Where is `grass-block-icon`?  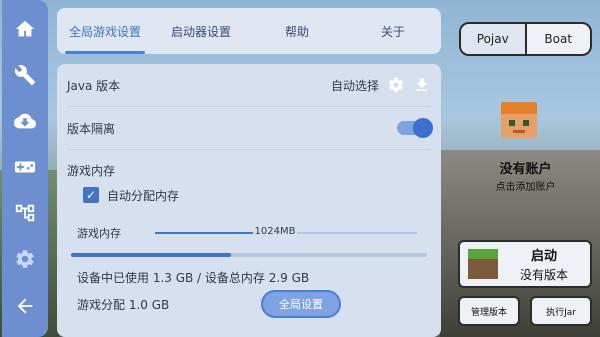
grass-block-icon is located at coordinates (483, 264).